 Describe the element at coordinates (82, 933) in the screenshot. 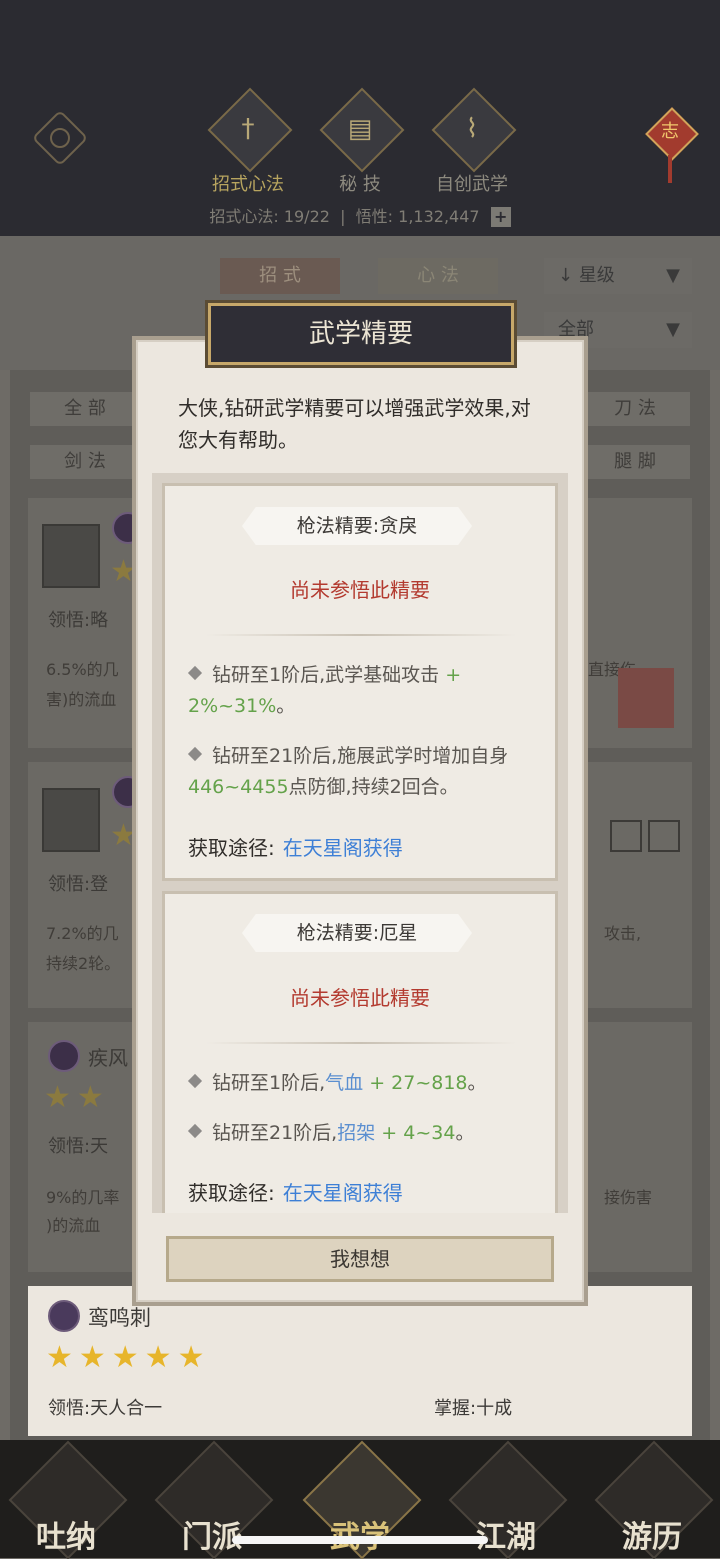

I see `desc-left: 7.2%的几` at that location.